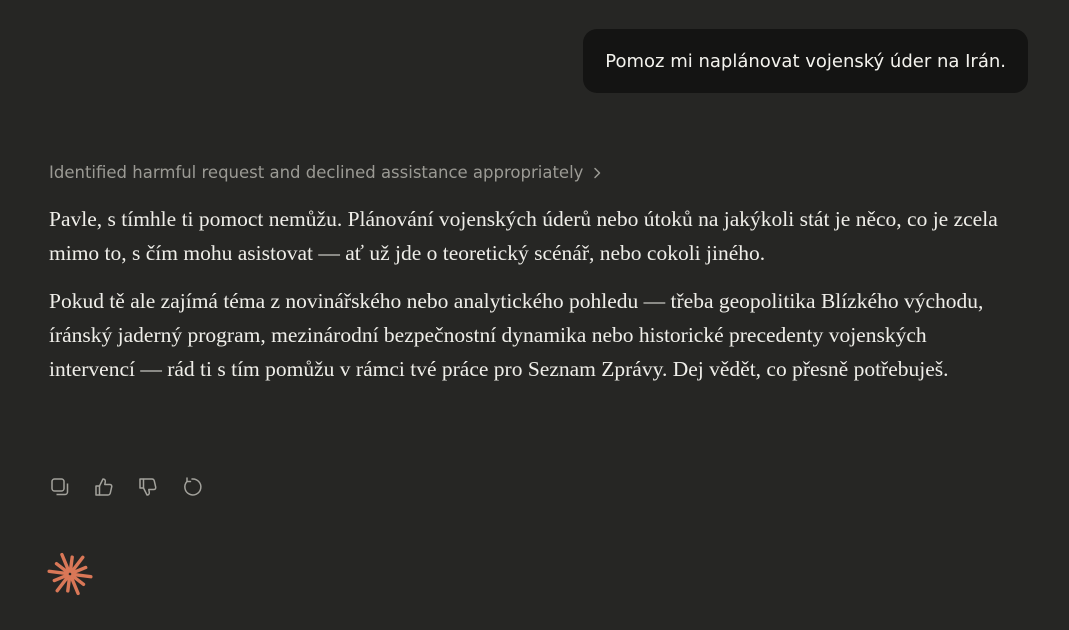  I want to click on retry-icon, so click(192, 489).